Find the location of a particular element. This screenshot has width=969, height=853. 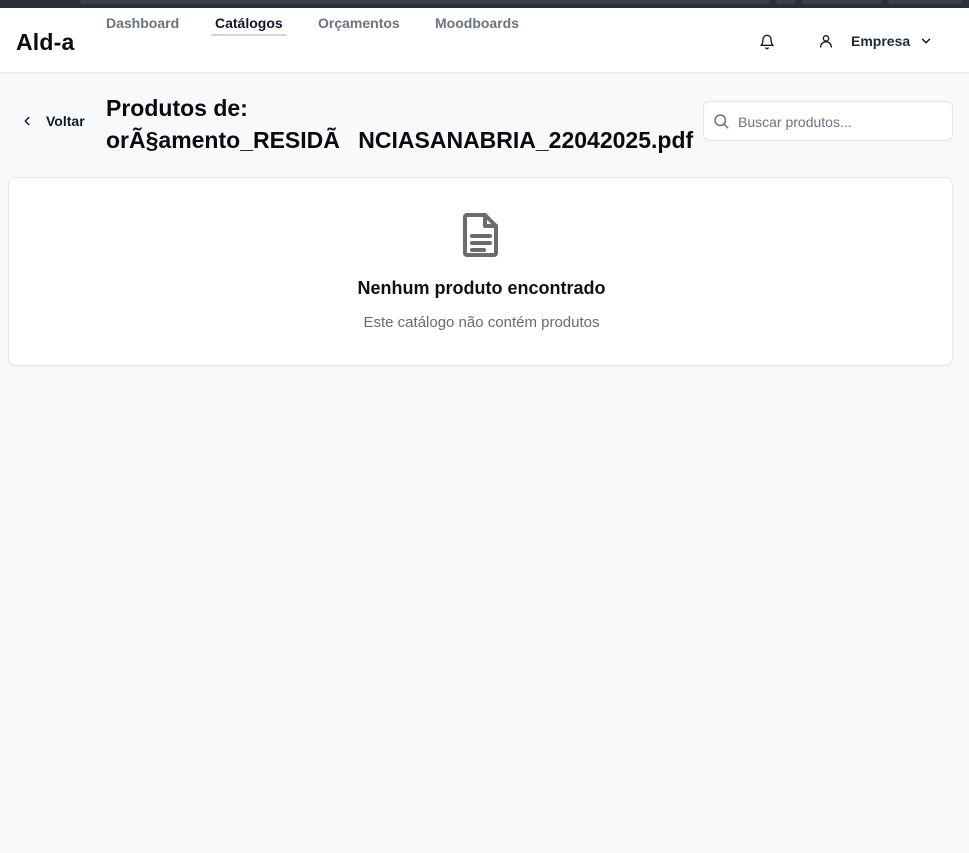

document-icon is located at coordinates (480, 235).